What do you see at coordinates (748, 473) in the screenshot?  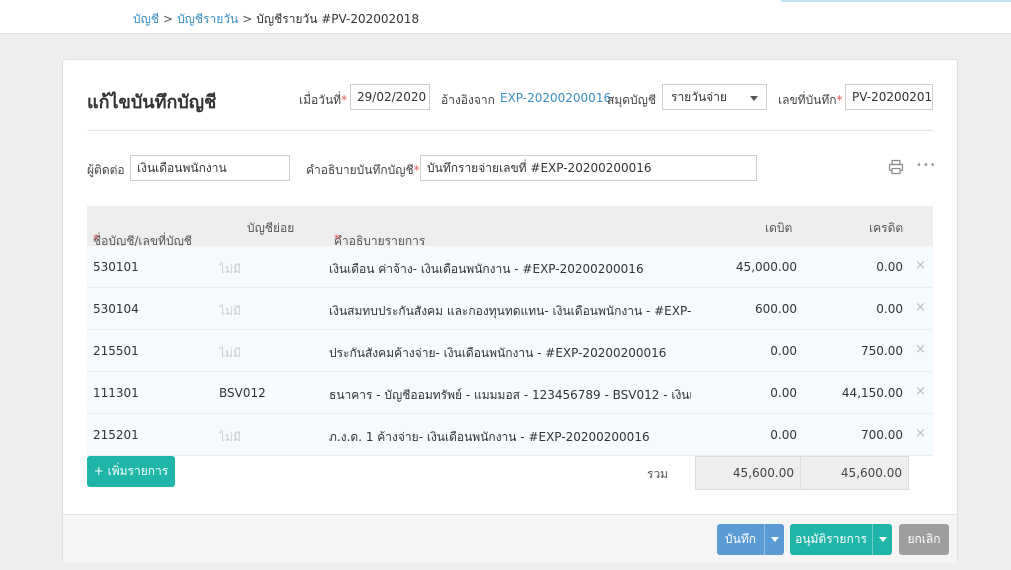 I see `total-debit: 45,600.00` at bounding box center [748, 473].